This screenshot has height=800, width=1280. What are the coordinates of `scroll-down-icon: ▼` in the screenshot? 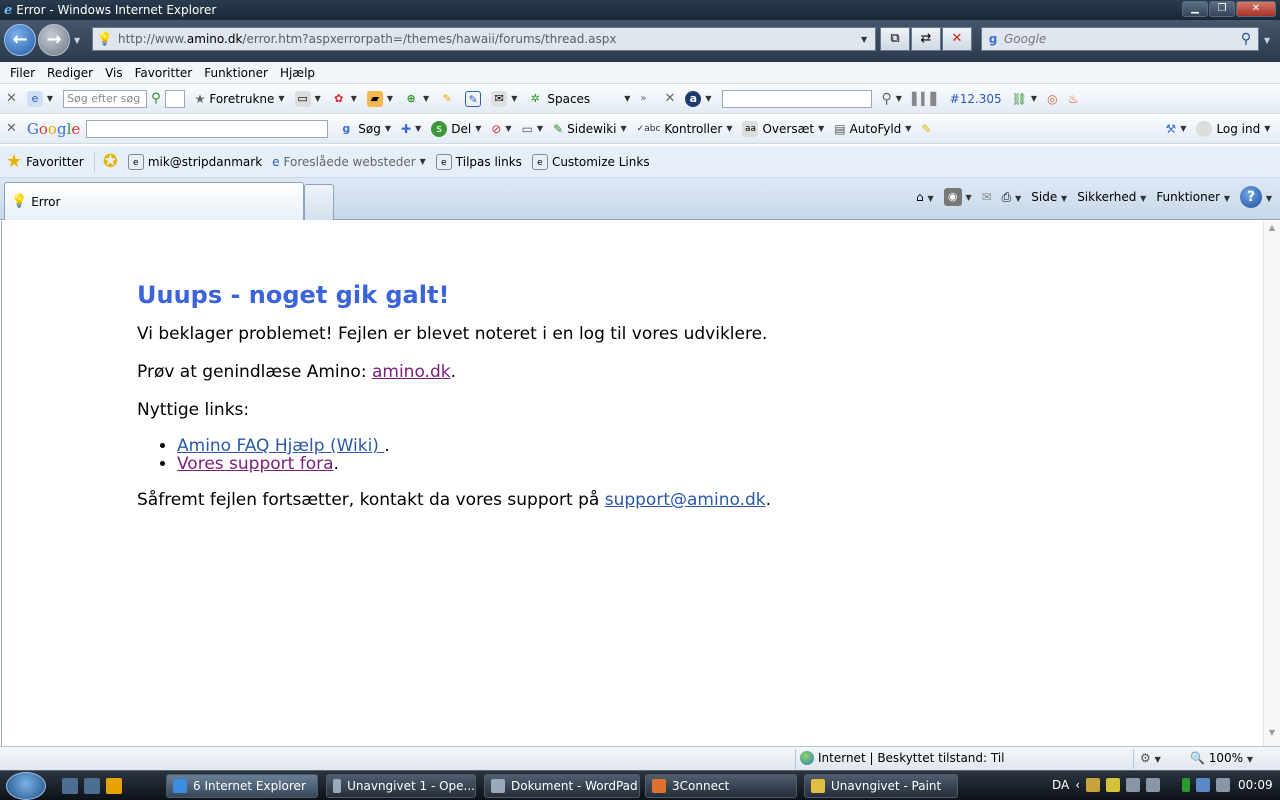 It's located at (1272, 736).